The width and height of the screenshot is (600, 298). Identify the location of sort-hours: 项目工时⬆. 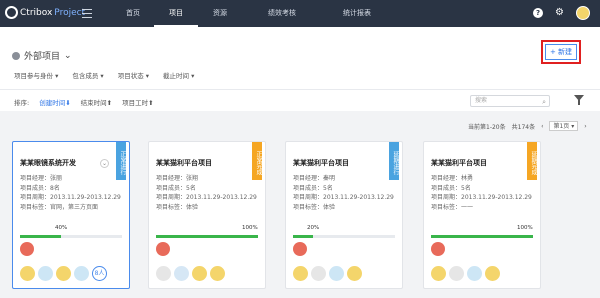
(137, 102).